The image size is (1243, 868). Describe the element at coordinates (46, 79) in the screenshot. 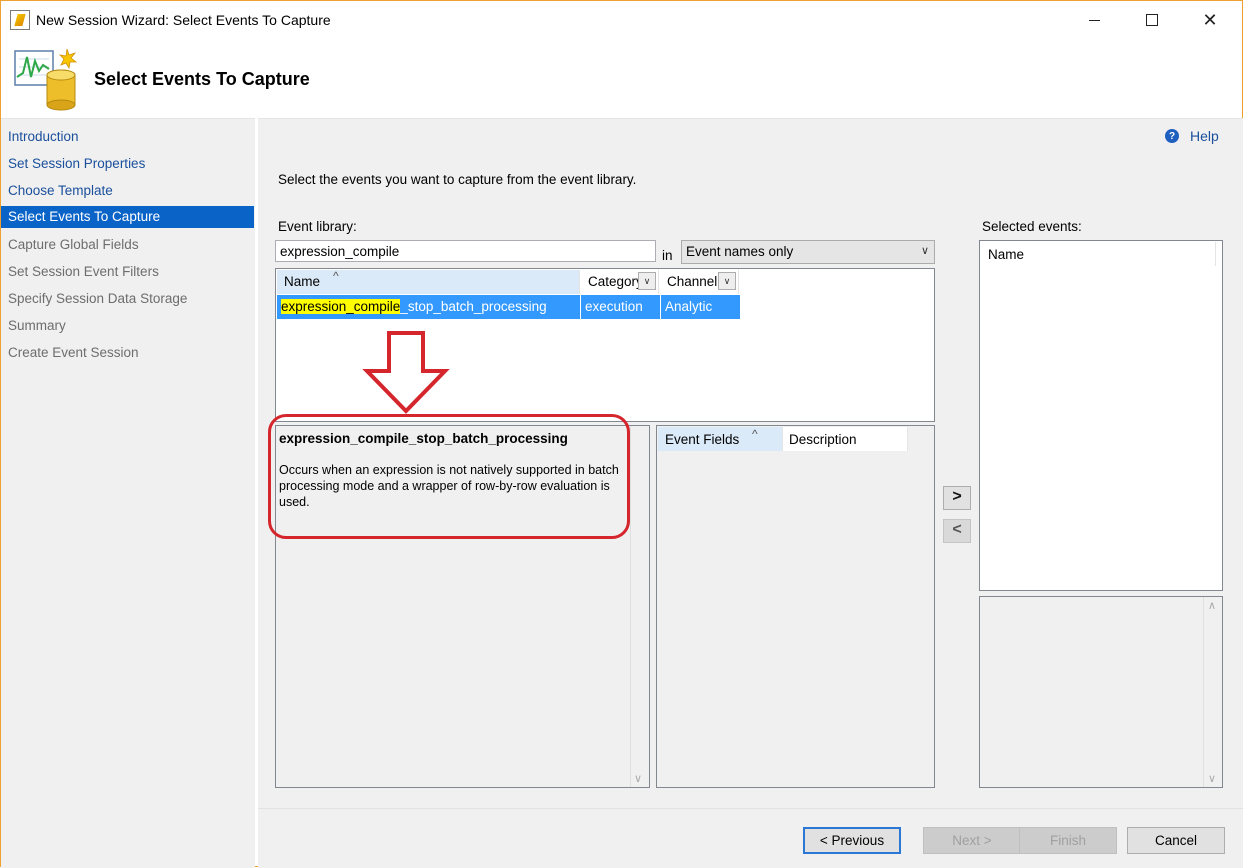

I see `xevent-session-icon` at that location.